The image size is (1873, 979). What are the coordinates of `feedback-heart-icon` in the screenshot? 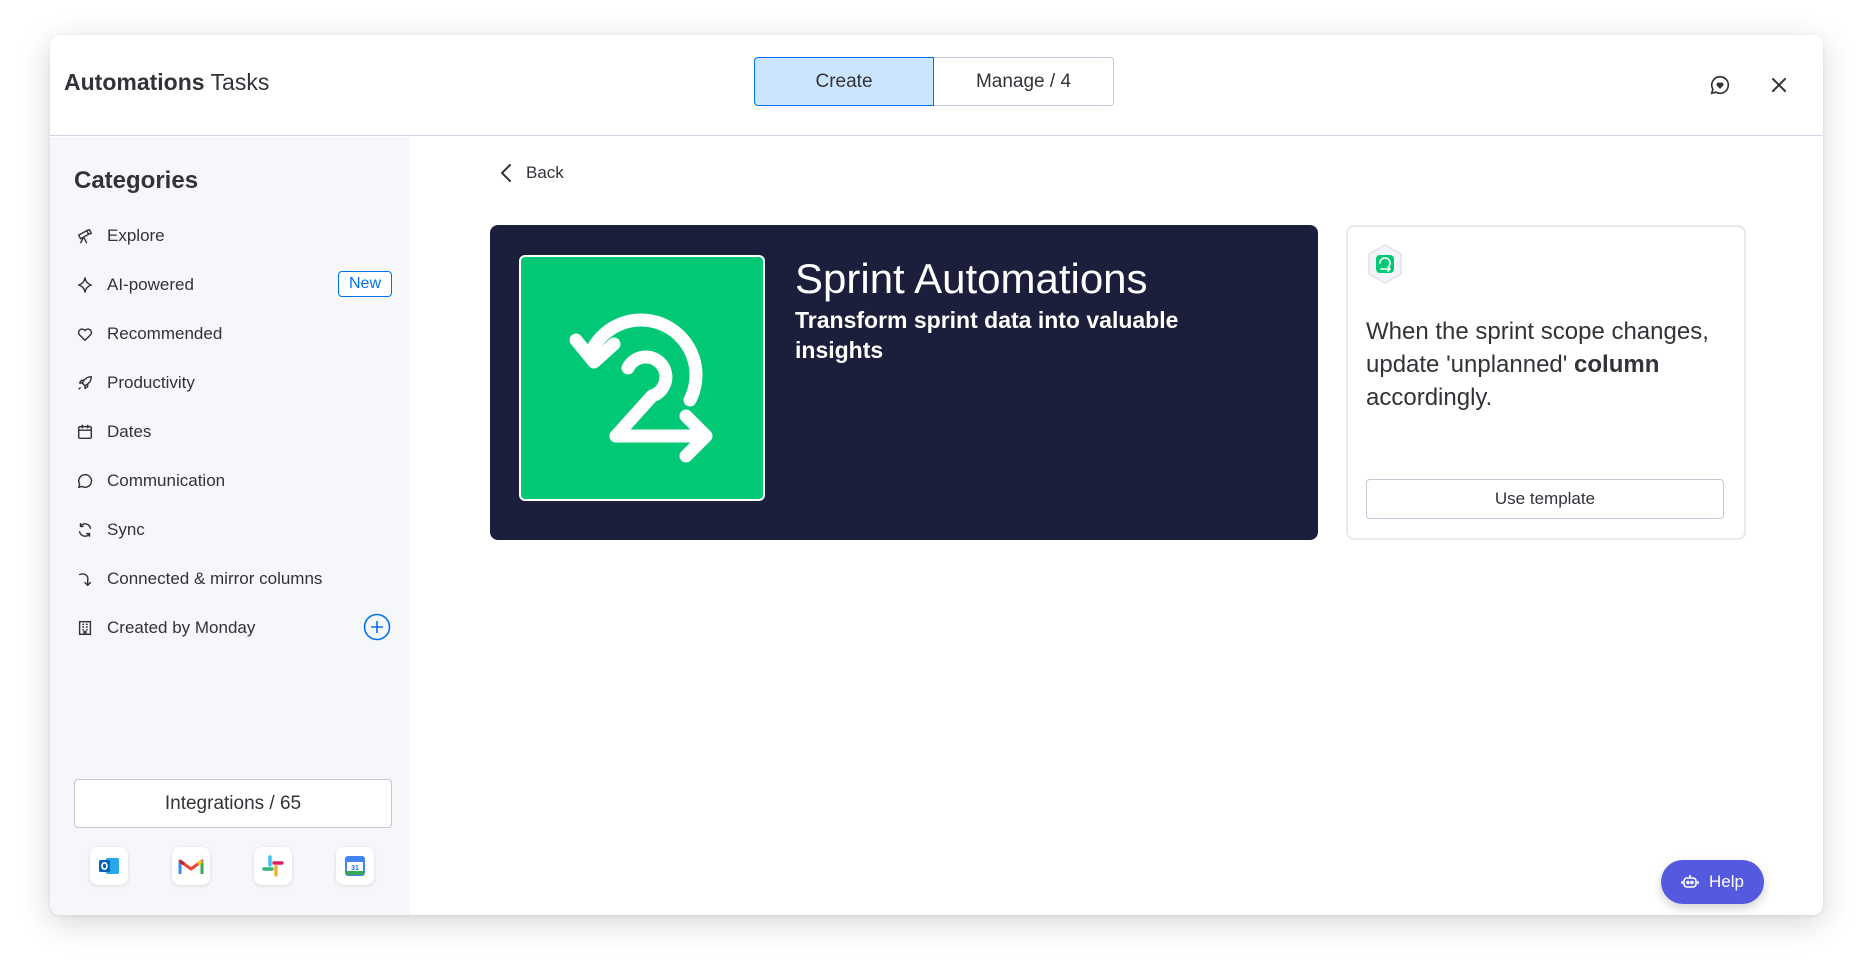 It's located at (1720, 85).